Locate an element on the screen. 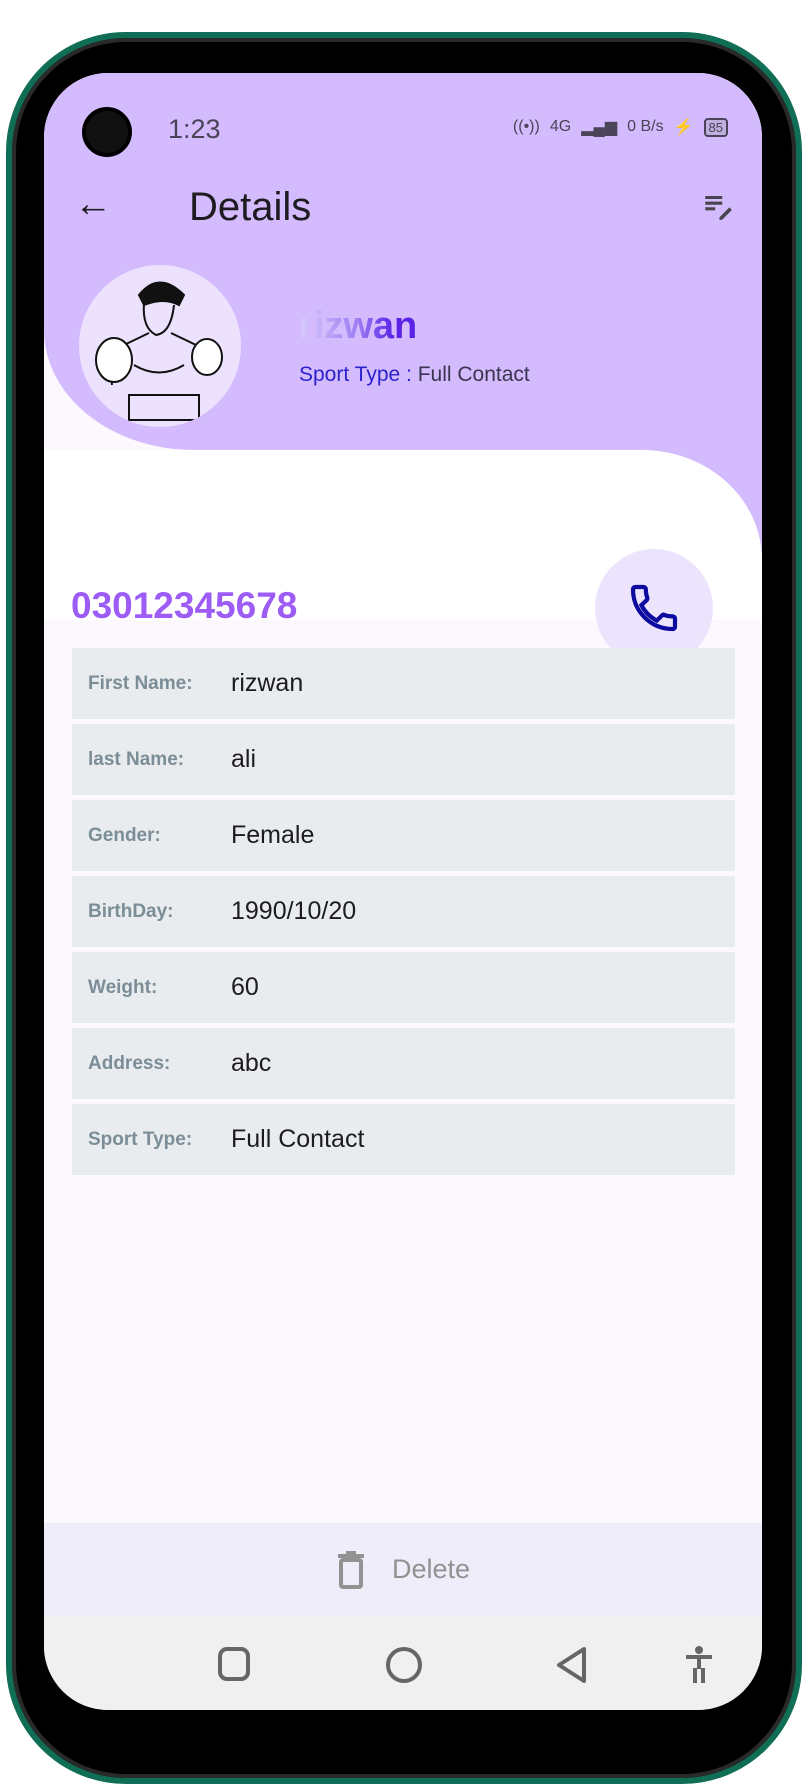 This screenshot has width=808, height=1786. table-row: Gender: Female is located at coordinates (403, 835).